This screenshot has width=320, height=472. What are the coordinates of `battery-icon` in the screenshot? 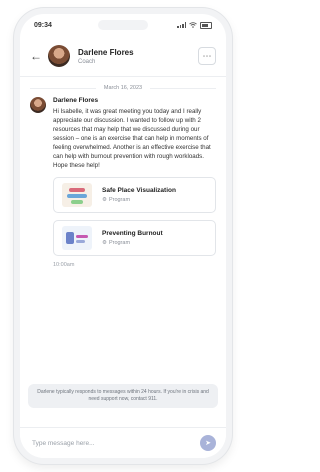 It's located at (206, 25).